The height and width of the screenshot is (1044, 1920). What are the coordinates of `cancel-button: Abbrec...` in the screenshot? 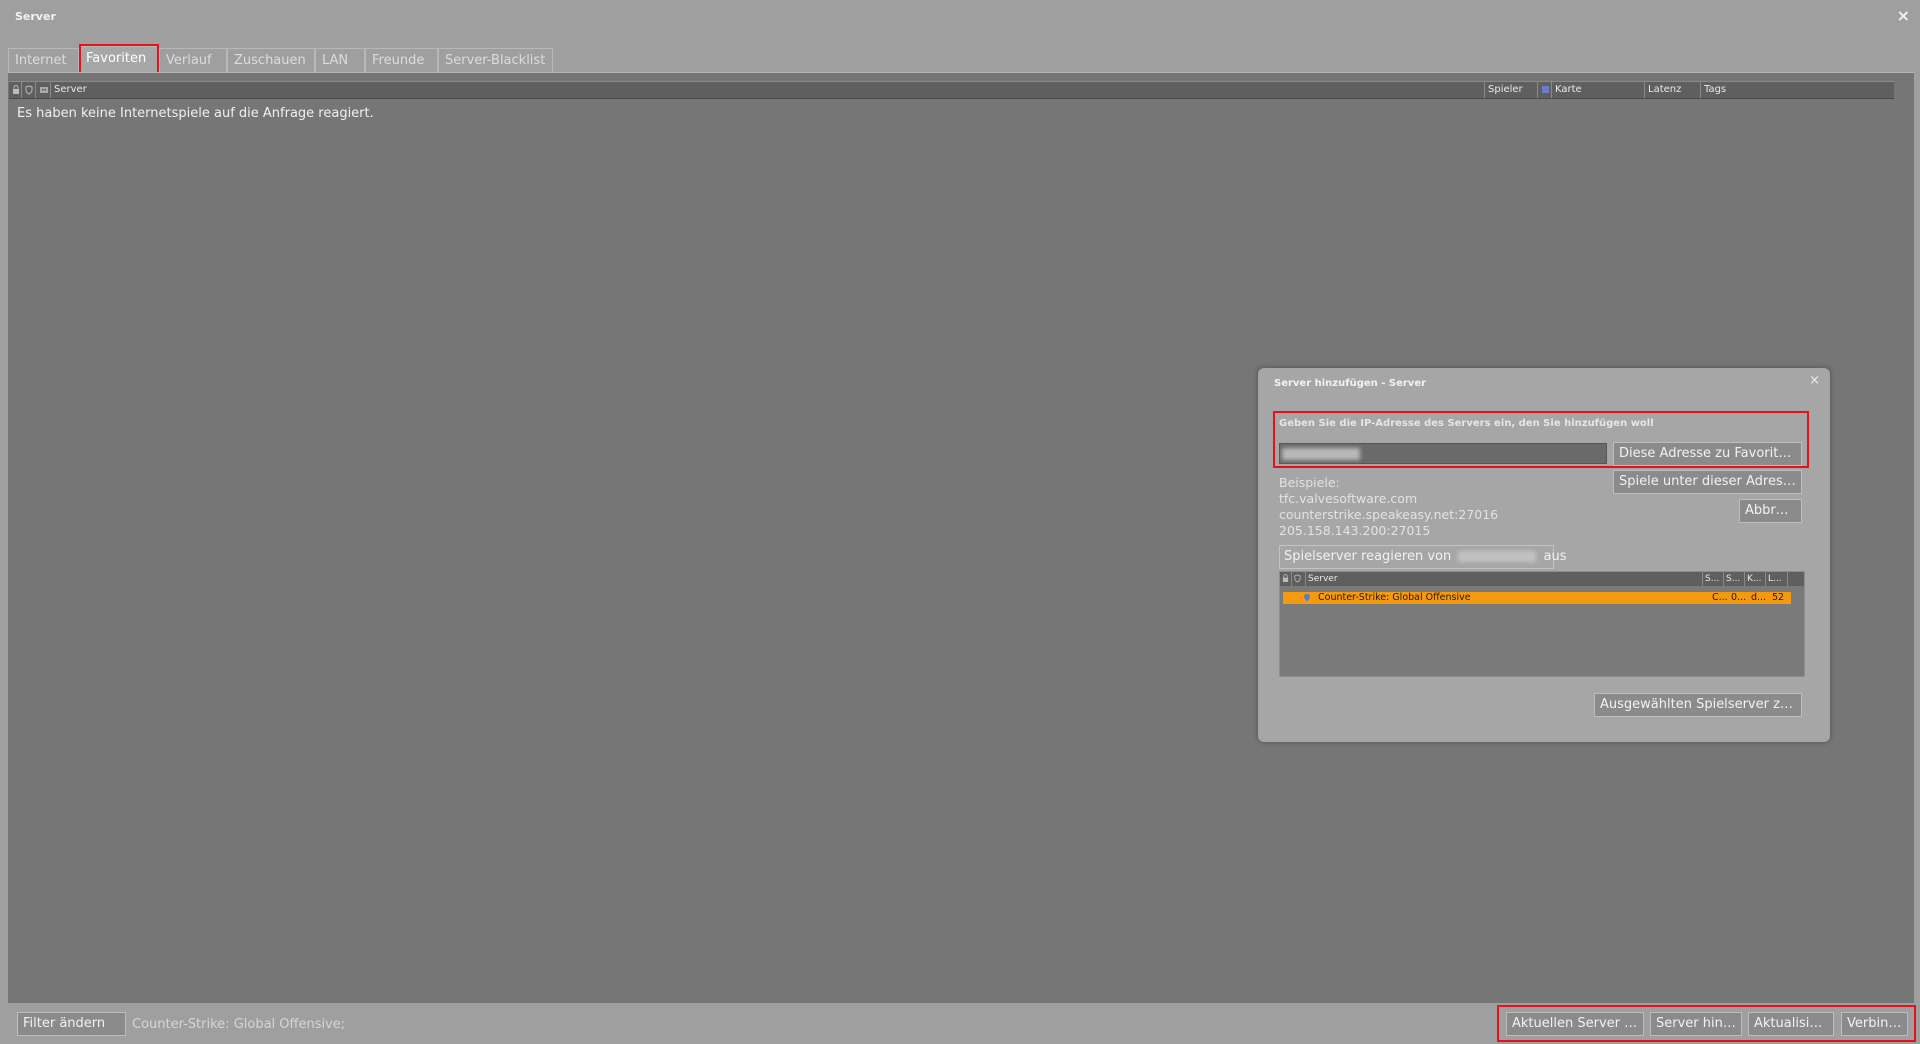 It's located at (1770, 511).